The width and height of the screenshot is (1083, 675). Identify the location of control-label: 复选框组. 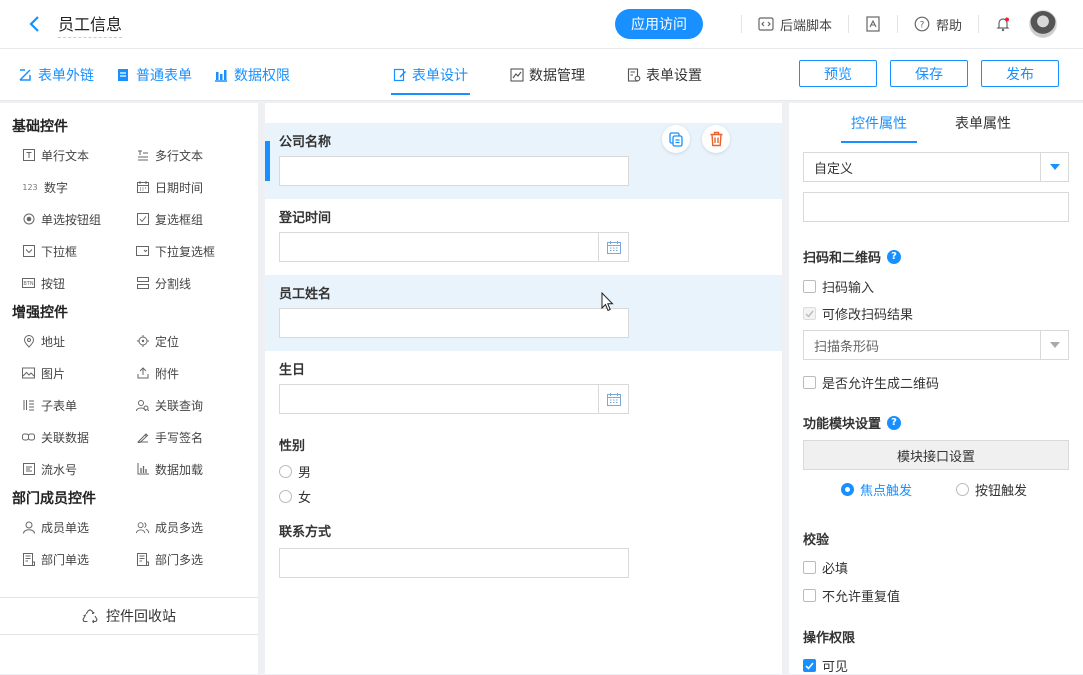
(179, 219).